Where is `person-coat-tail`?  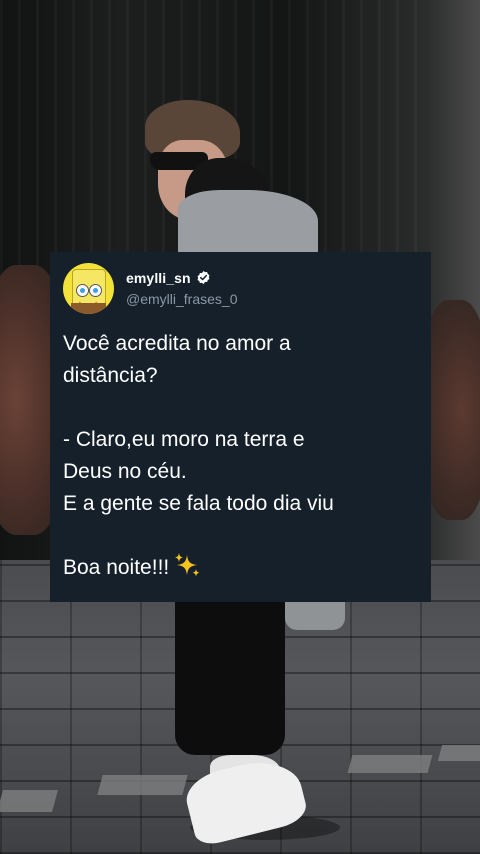
person-coat-tail is located at coordinates (315, 615).